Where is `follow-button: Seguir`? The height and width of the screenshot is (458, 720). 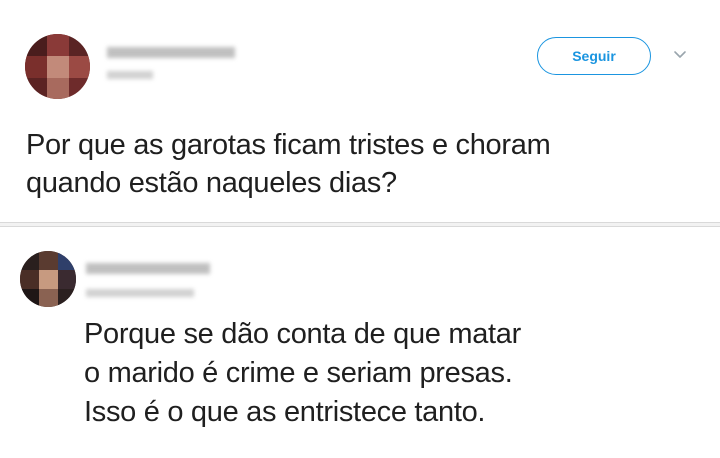 follow-button: Seguir is located at coordinates (594, 56).